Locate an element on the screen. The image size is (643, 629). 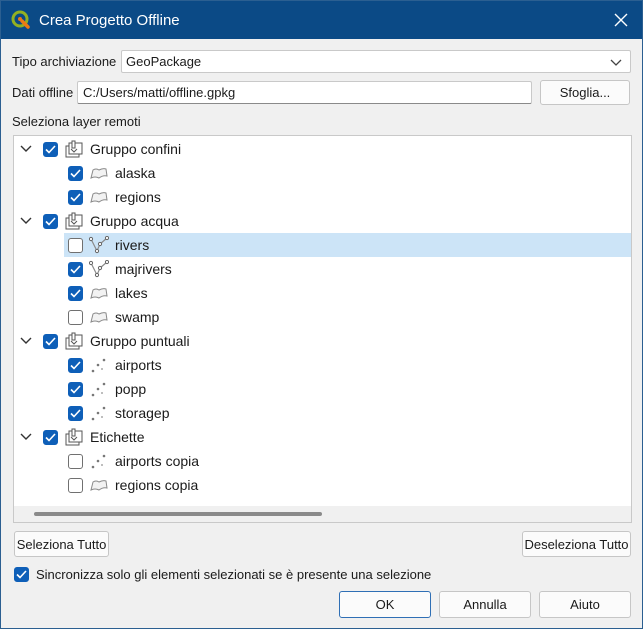
layer-label: Gruppo confini is located at coordinates (136, 149).